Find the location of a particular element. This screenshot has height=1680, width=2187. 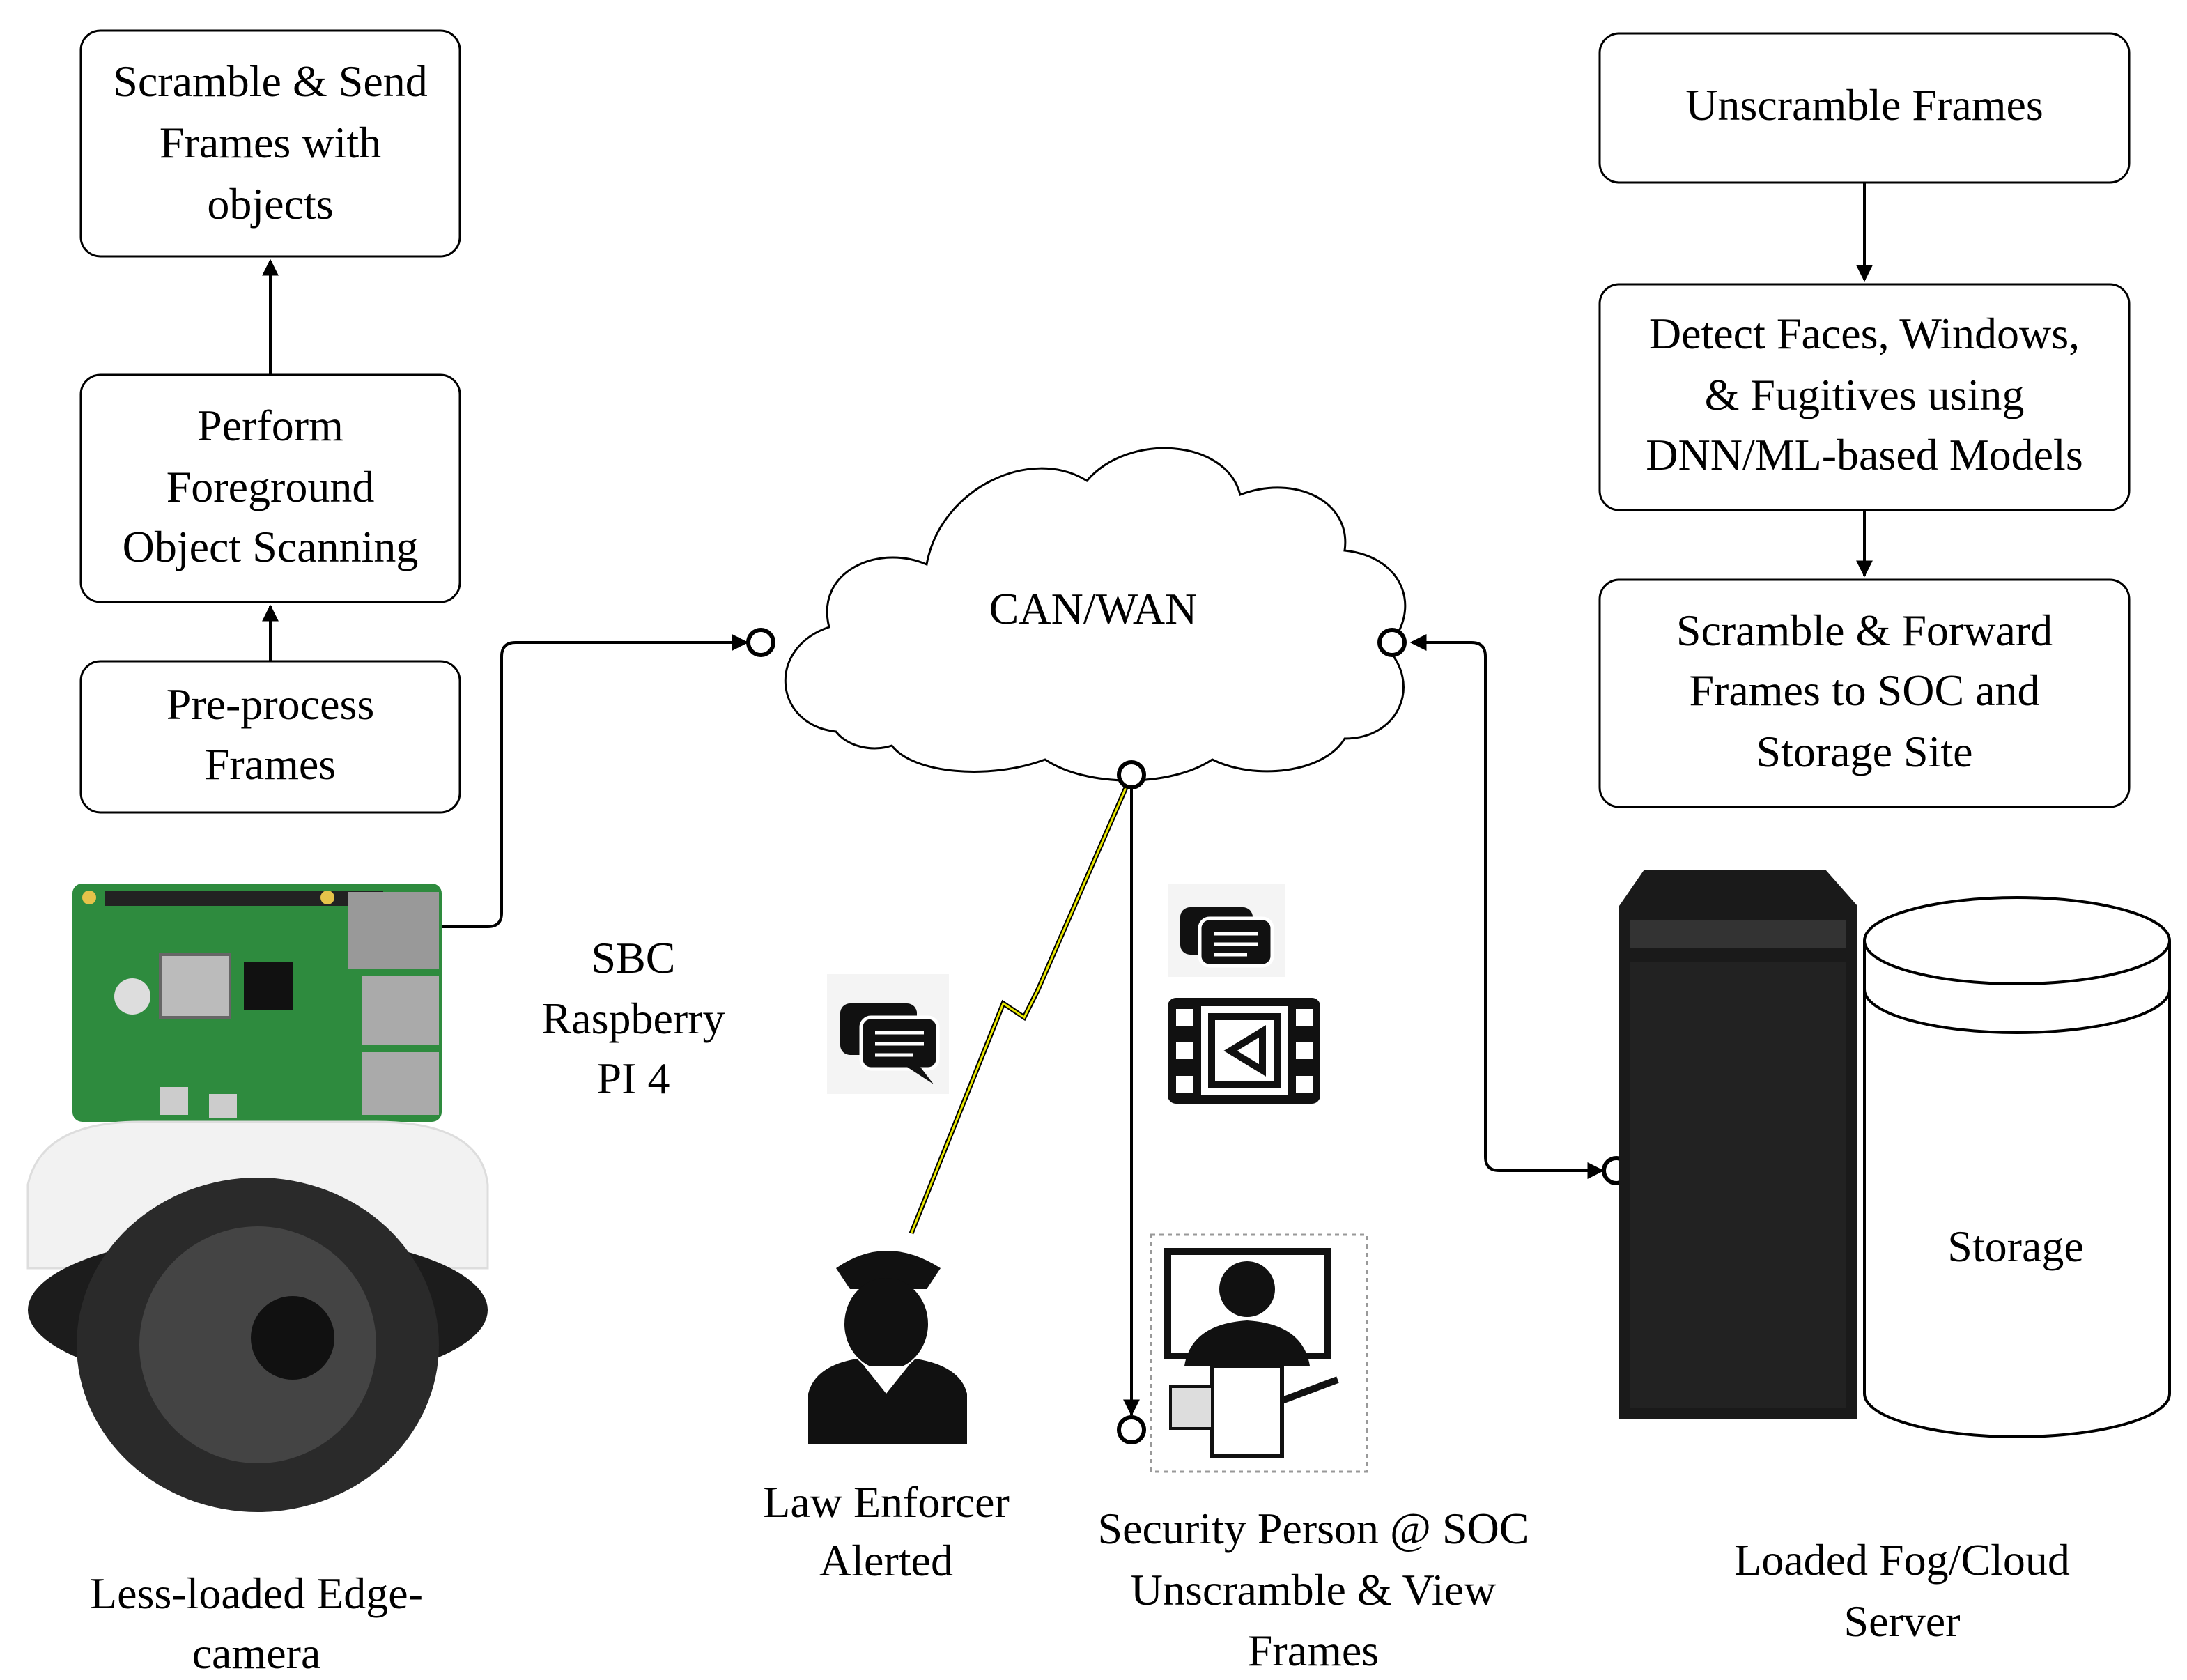

label-line: Law Enforcer is located at coordinates (887, 1502).